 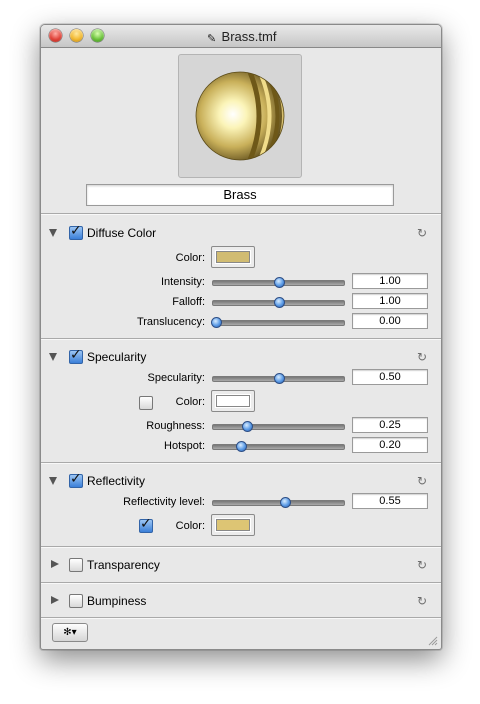 I want to click on intensity-slider-knob, so click(x=279, y=282).